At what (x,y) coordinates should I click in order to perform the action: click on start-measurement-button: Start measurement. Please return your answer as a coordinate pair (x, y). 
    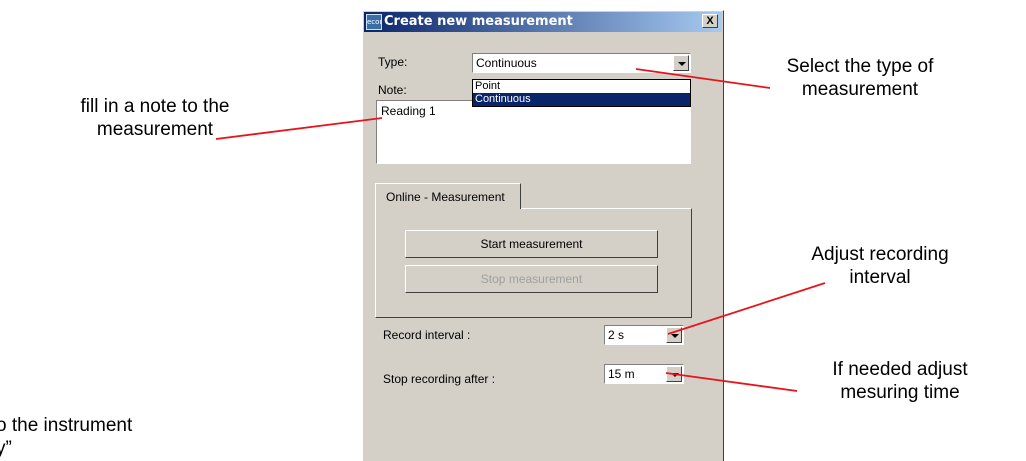
    Looking at the image, I should click on (531, 244).